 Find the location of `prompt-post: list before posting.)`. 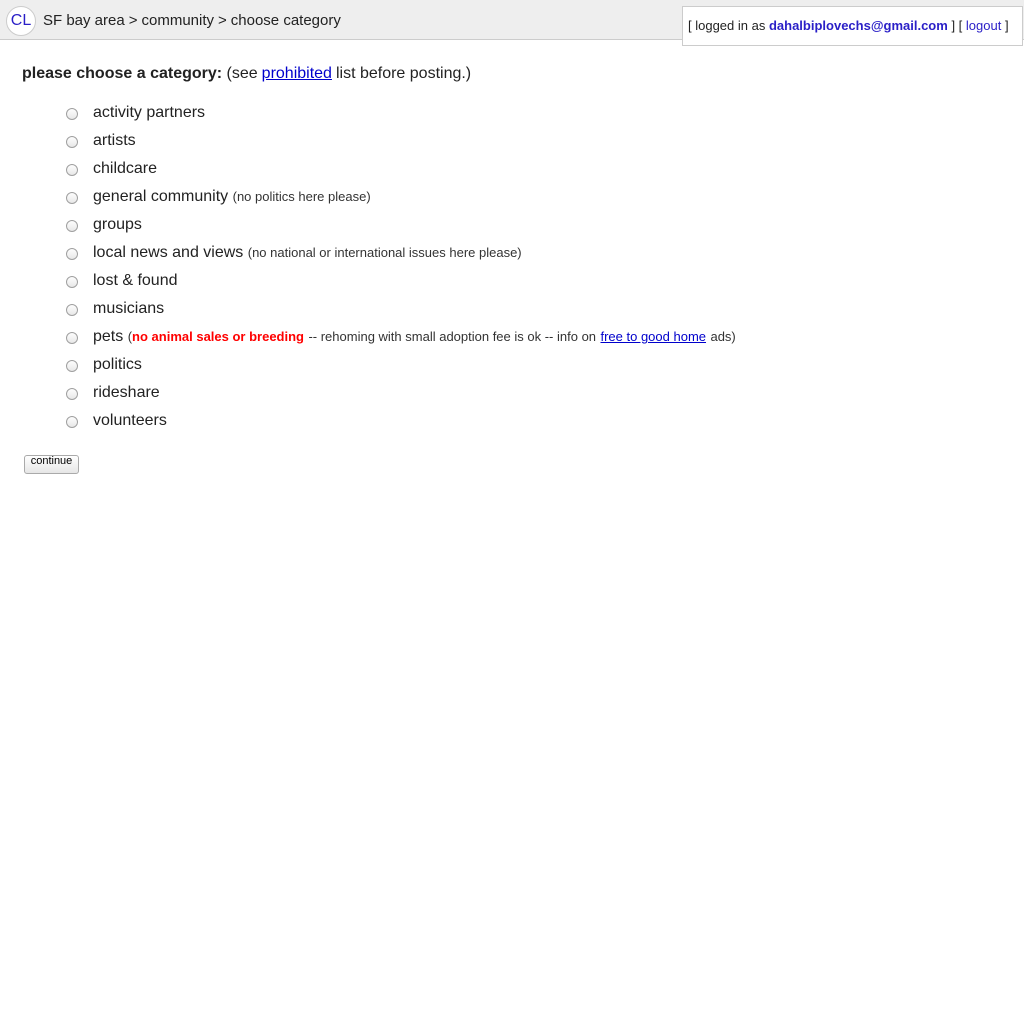

prompt-post: list before posting.) is located at coordinates (403, 73).